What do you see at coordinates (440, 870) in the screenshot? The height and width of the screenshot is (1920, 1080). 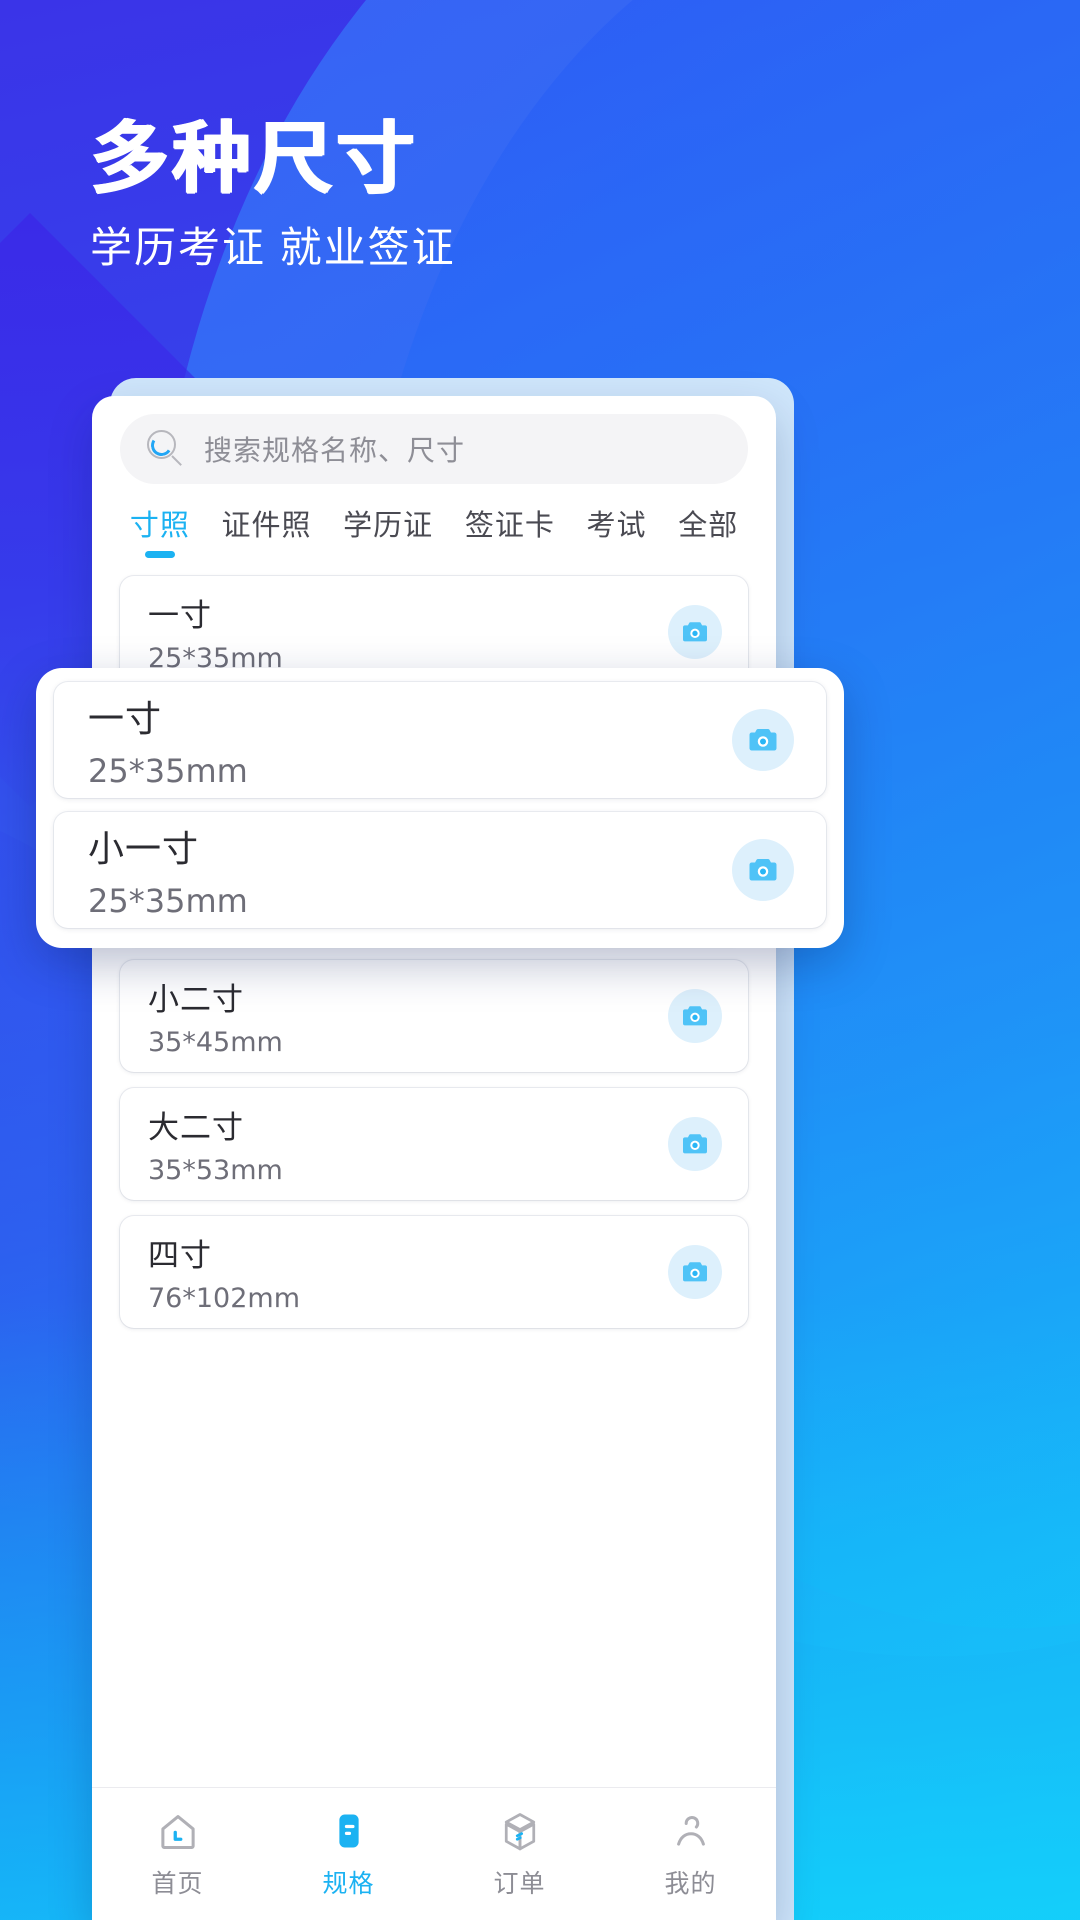 I see `list-item: 小一寸 25*35mm` at bounding box center [440, 870].